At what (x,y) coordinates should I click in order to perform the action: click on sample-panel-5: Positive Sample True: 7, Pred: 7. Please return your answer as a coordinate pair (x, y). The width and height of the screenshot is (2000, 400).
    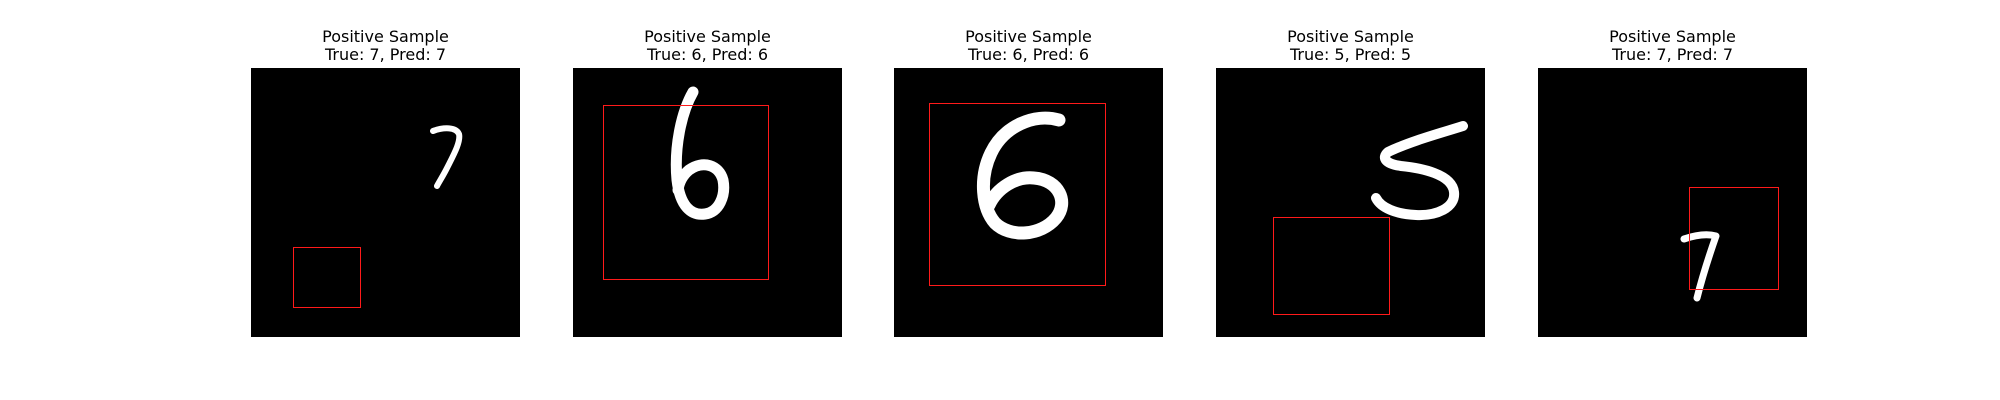
    Looking at the image, I should click on (1672, 170).